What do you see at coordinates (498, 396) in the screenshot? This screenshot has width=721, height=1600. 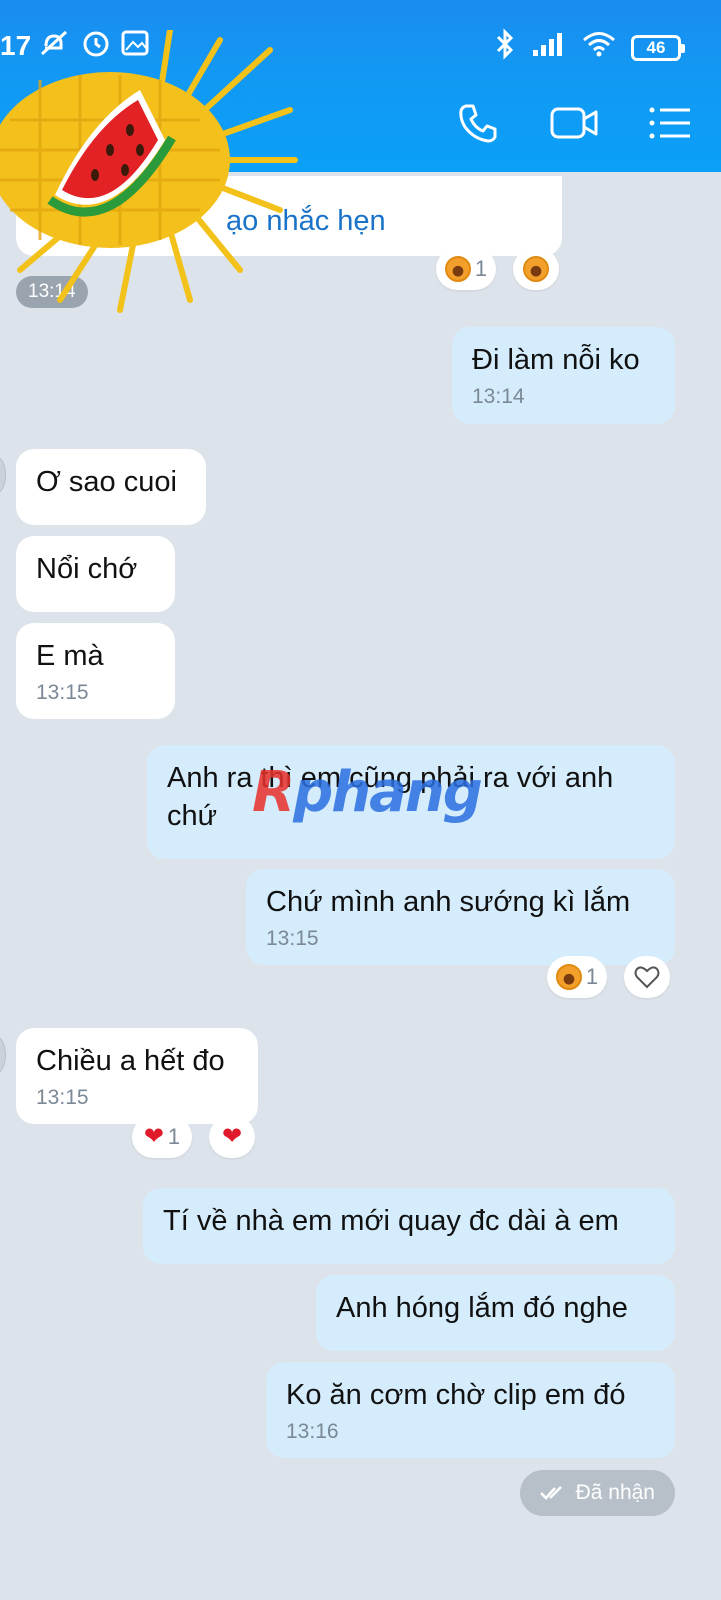 I see `message-time: 13:14` at bounding box center [498, 396].